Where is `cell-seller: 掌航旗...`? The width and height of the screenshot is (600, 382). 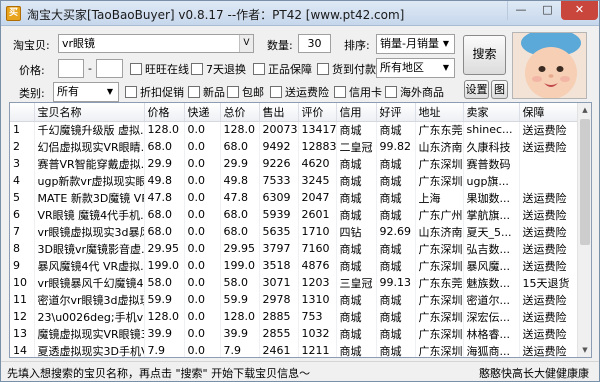 cell-seller: 掌航旗... is located at coordinates (491, 214).